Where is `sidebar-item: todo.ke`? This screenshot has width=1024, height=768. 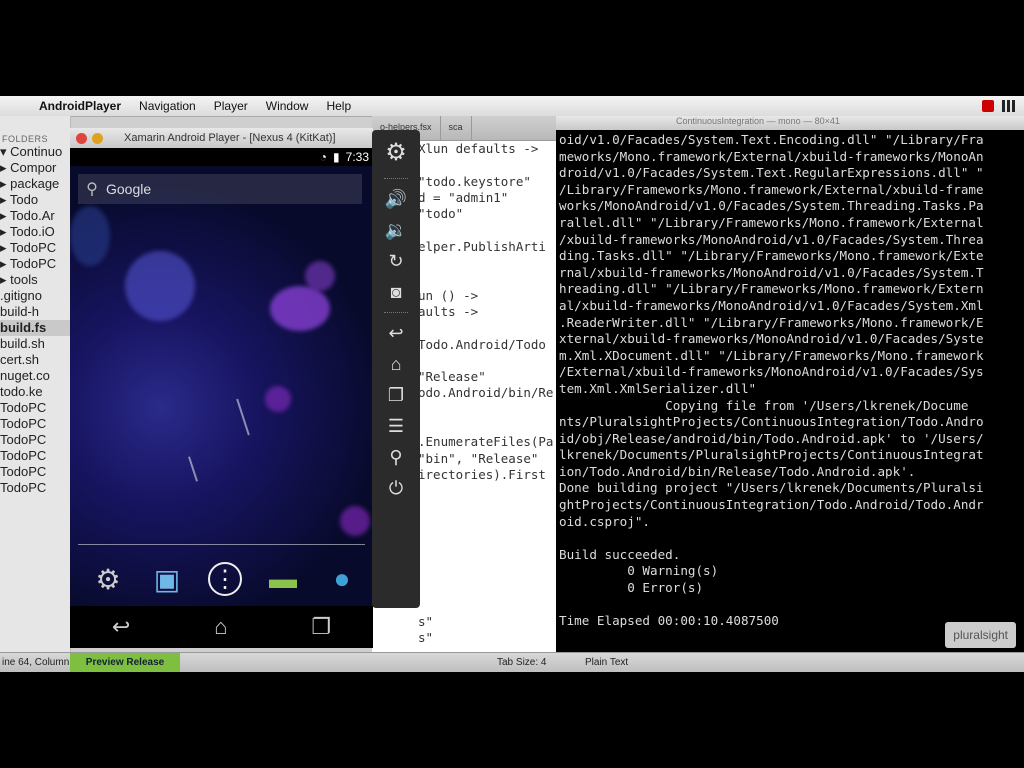 sidebar-item: todo.ke is located at coordinates (35, 392).